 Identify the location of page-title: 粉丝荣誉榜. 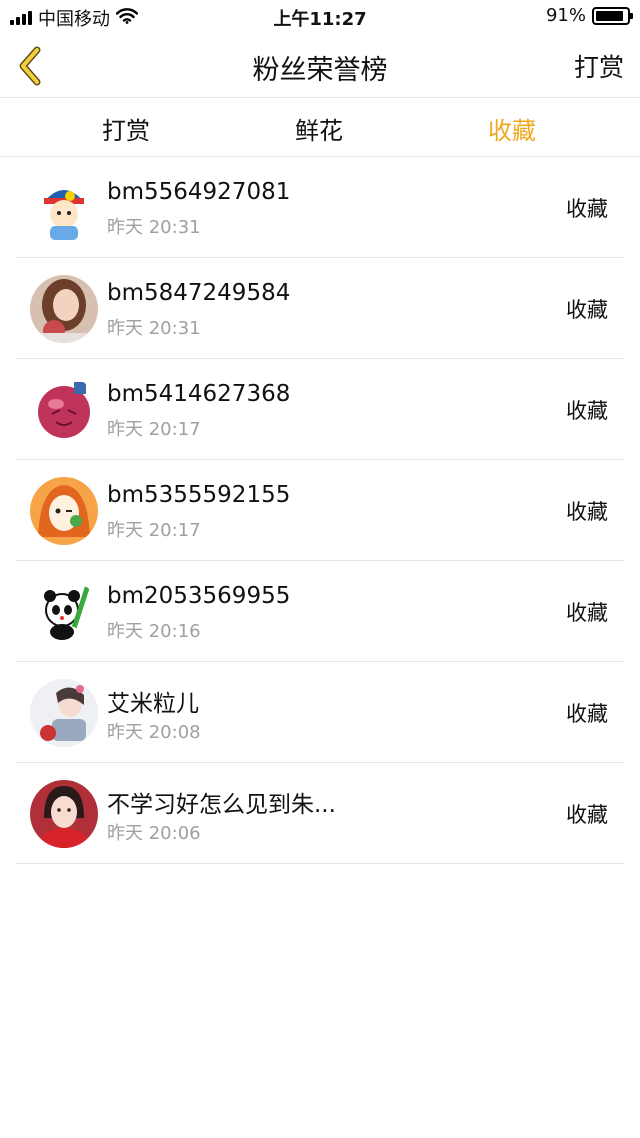
(320, 70).